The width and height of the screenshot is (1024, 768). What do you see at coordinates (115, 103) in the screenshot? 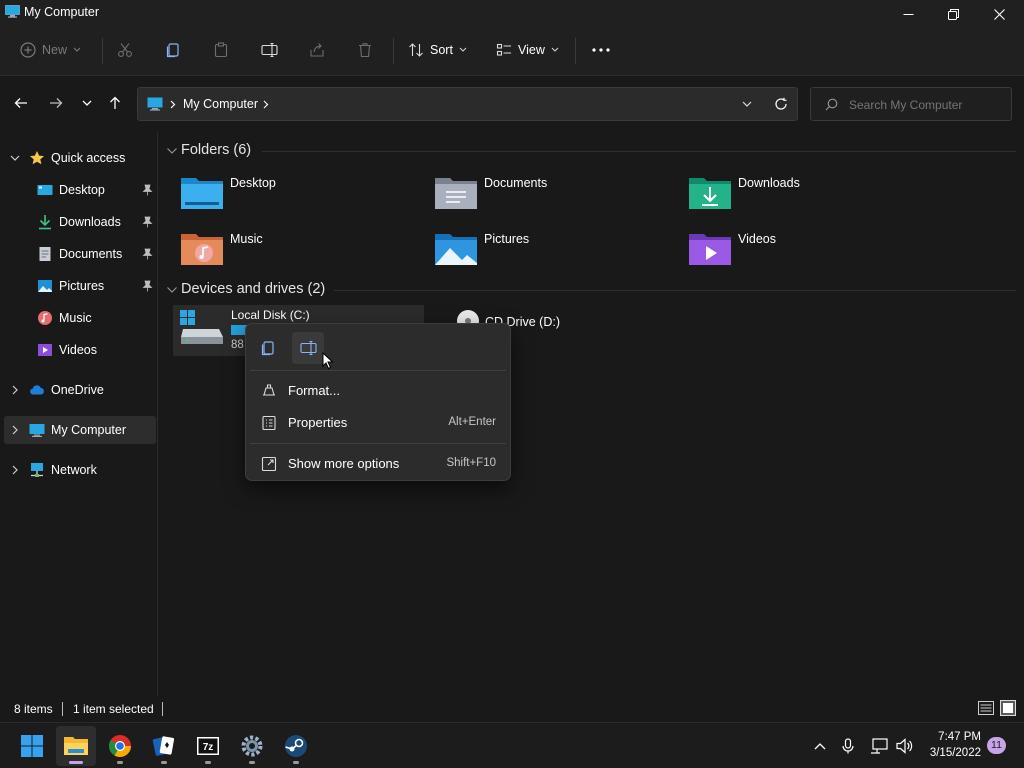
I see `up-button` at bounding box center [115, 103].